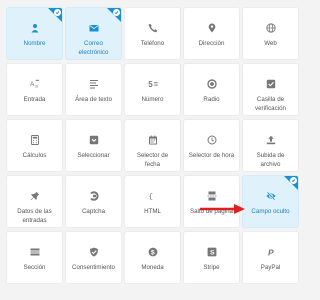 This screenshot has width=320, height=300. What do you see at coordinates (212, 140) in the screenshot?
I see `clock-icon` at bounding box center [212, 140].